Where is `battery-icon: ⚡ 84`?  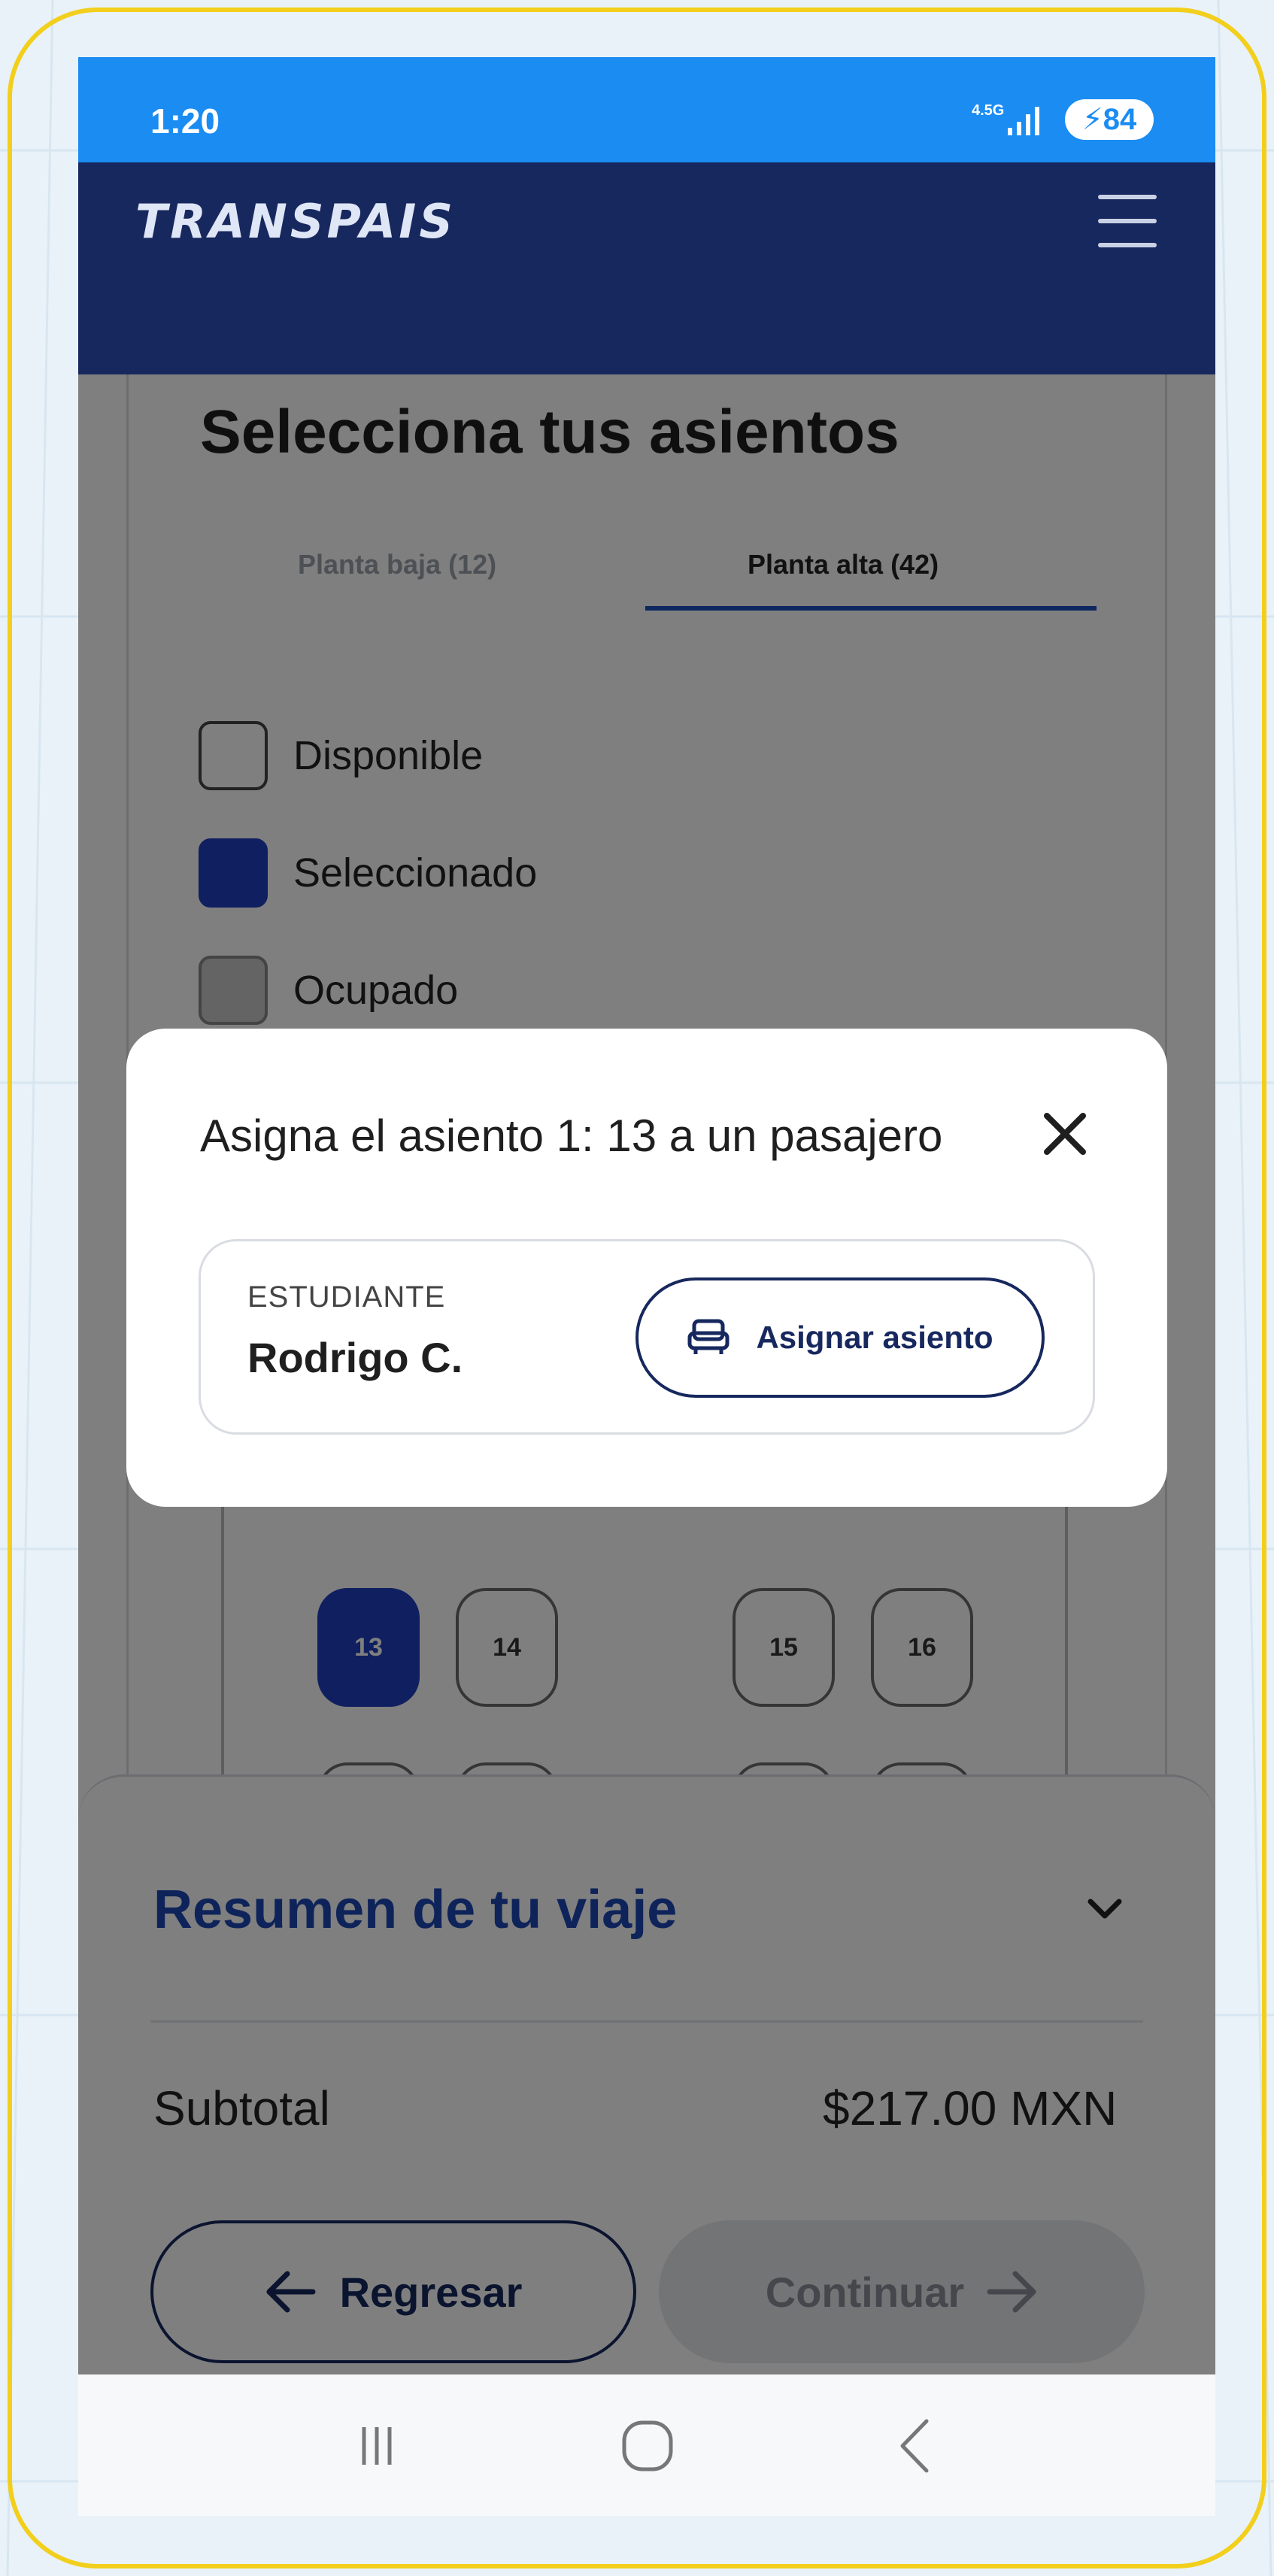 battery-icon: ⚡ 84 is located at coordinates (1109, 119).